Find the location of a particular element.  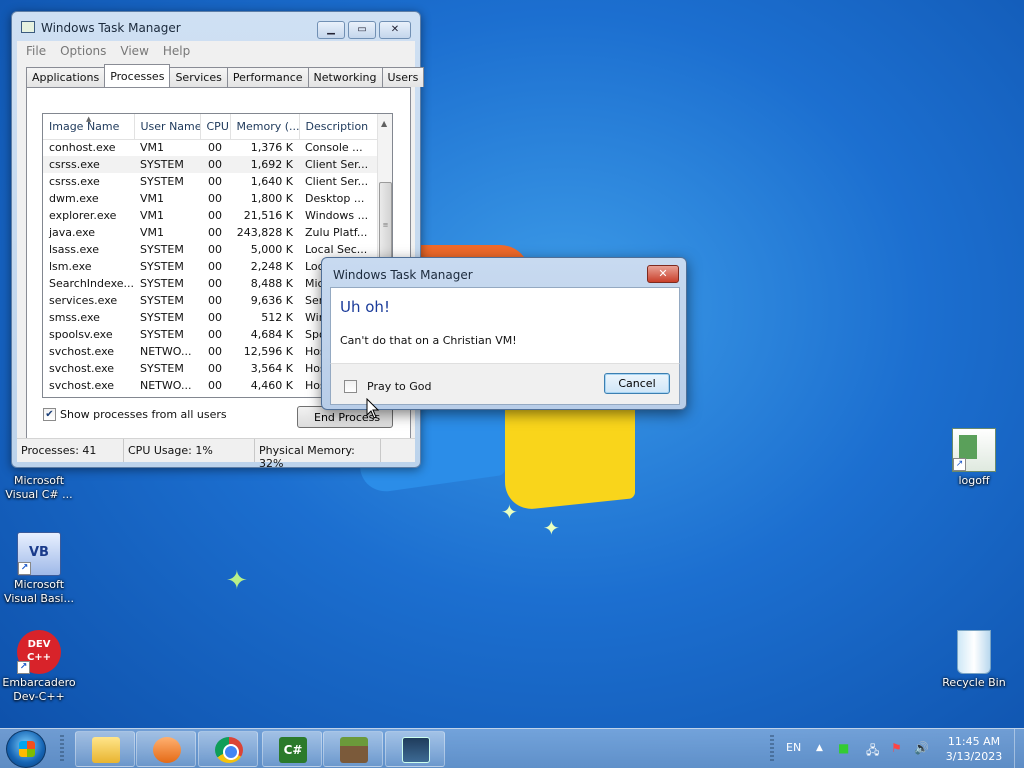

tray-grip is located at coordinates (772, 749).